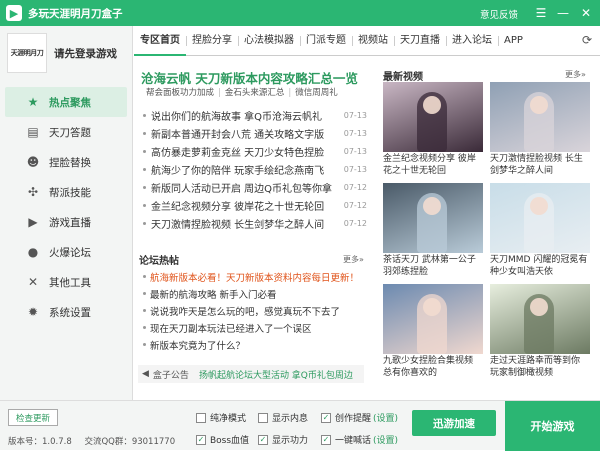  I want to click on video-caption: 天刀激情捏脸视频 长生剑梦华之醉人间, so click(540, 166).